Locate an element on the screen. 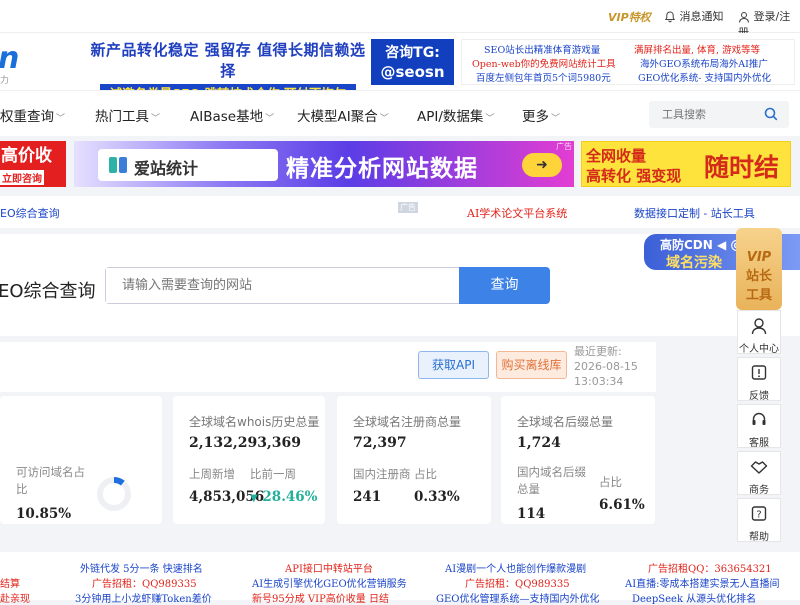  buy-offline-db-button: 购买离线库 is located at coordinates (531, 365).